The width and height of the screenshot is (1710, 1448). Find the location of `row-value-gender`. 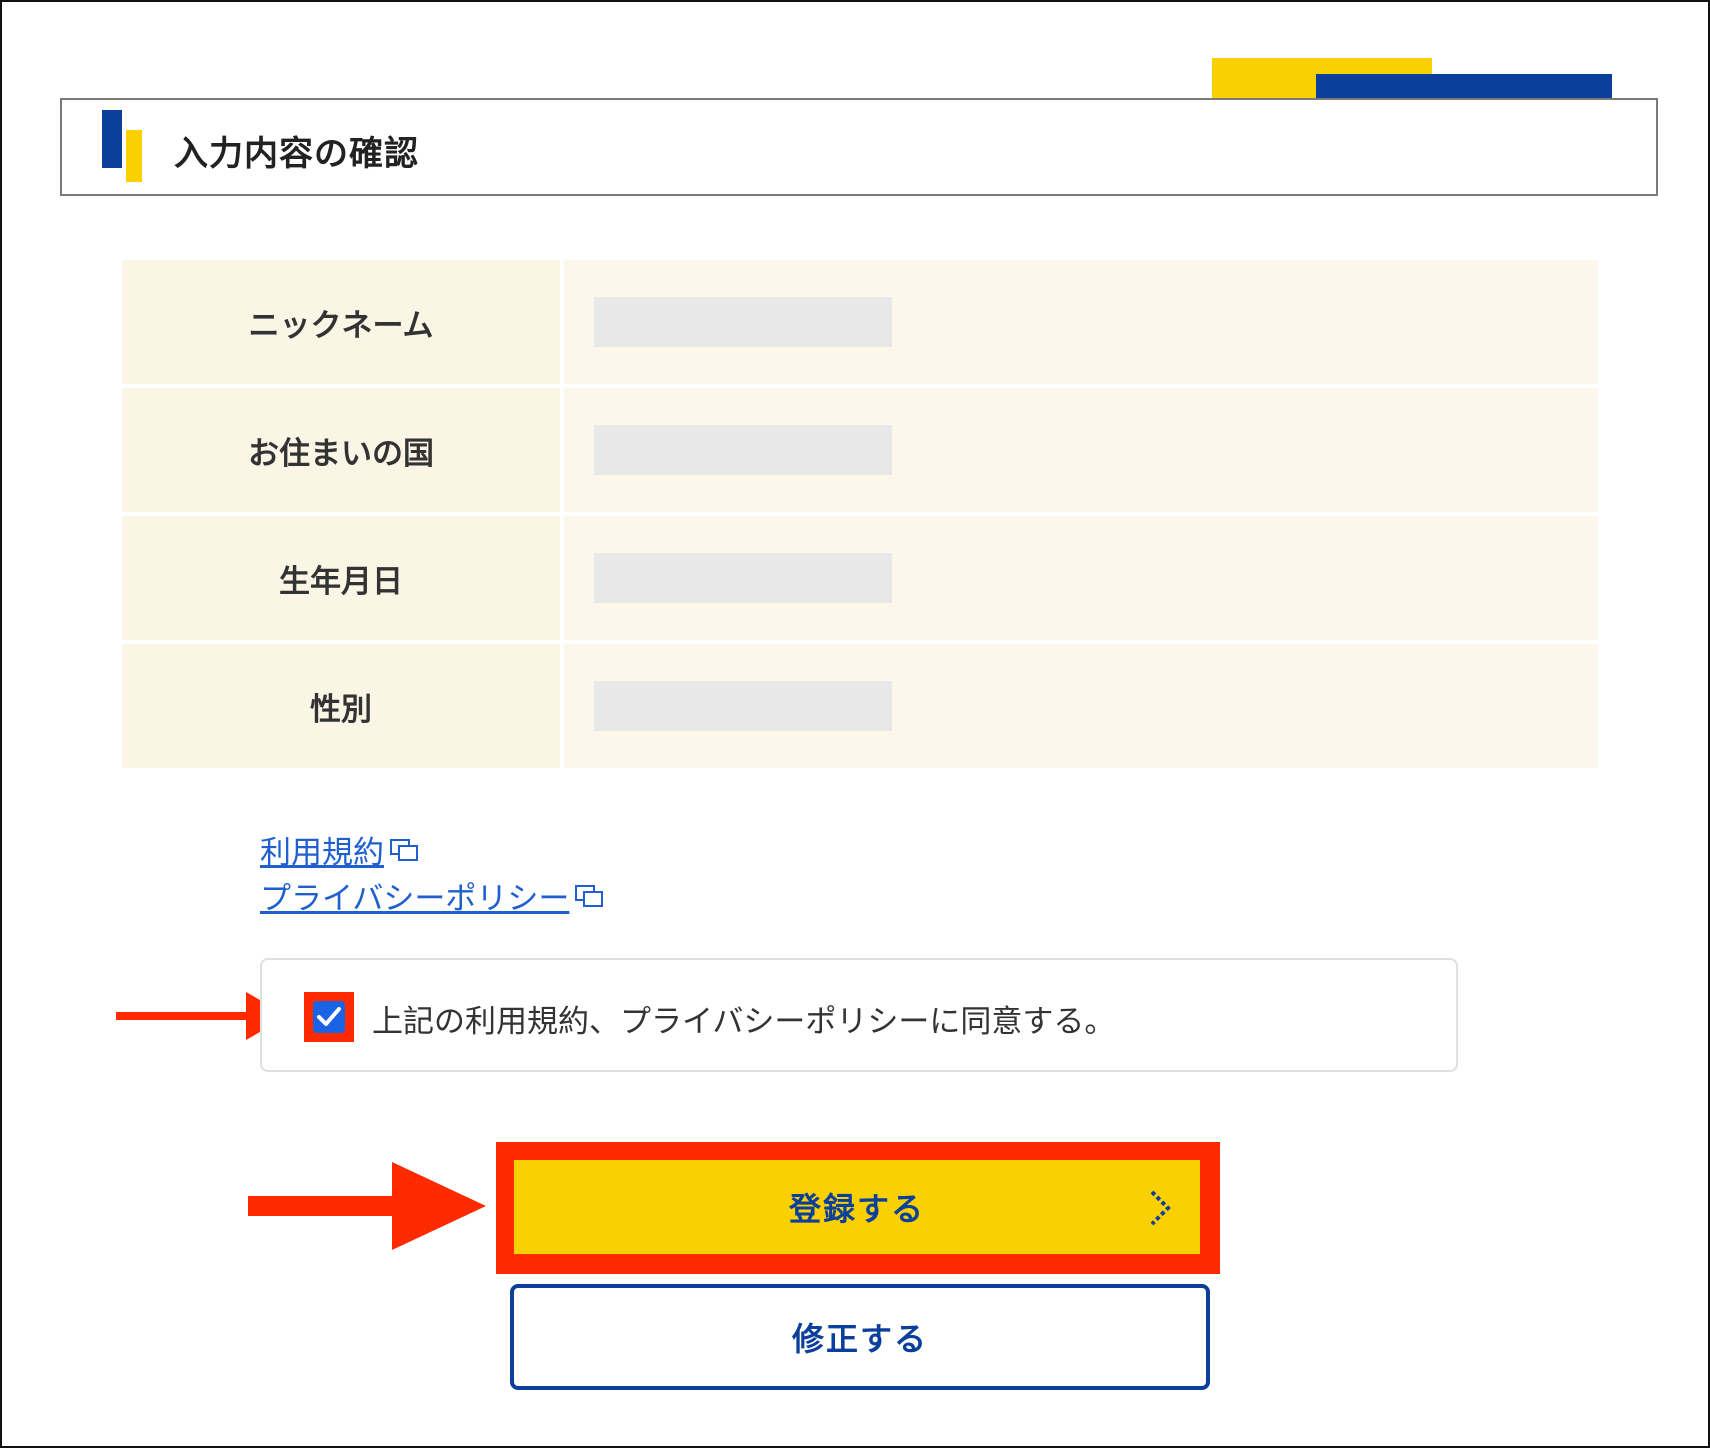

row-value-gender is located at coordinates (1081, 706).